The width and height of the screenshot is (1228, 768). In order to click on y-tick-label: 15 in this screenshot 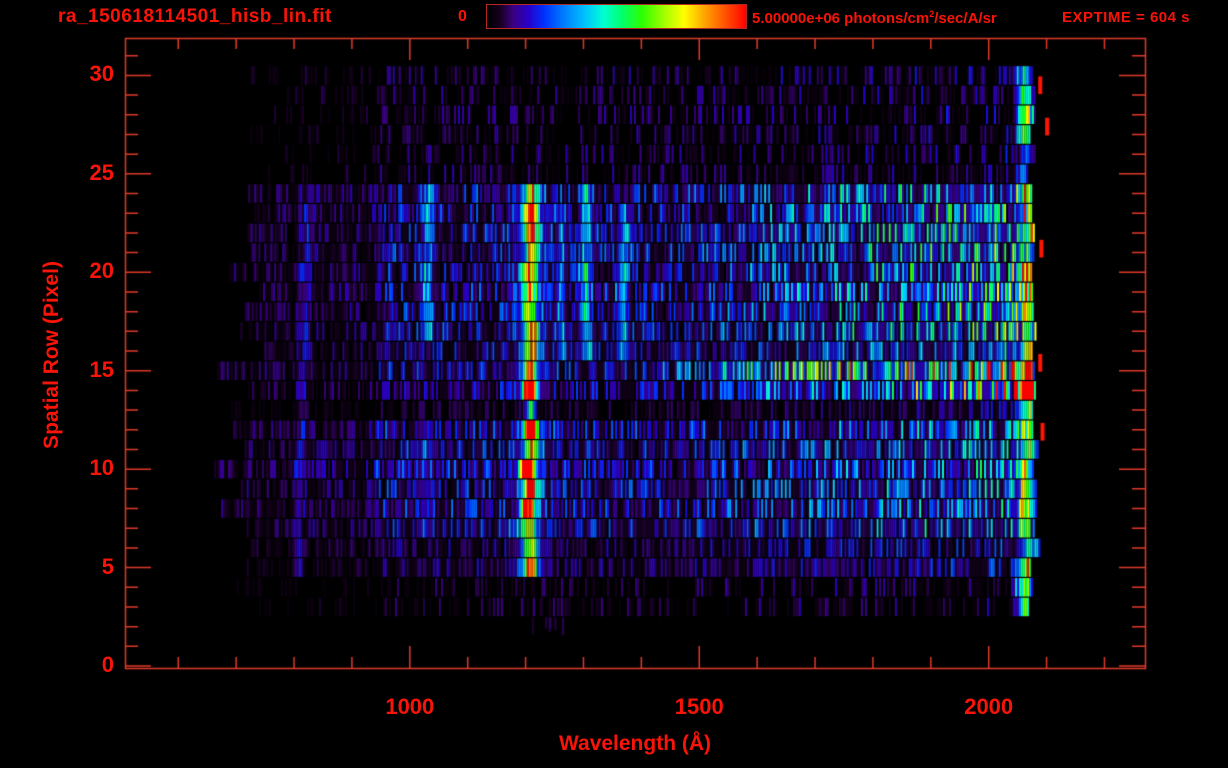, I will do `click(101, 369)`.